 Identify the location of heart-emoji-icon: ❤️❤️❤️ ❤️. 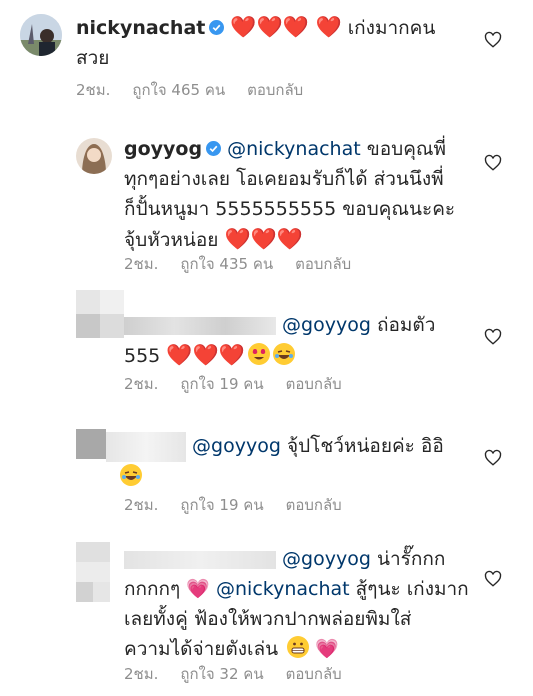
(286, 27).